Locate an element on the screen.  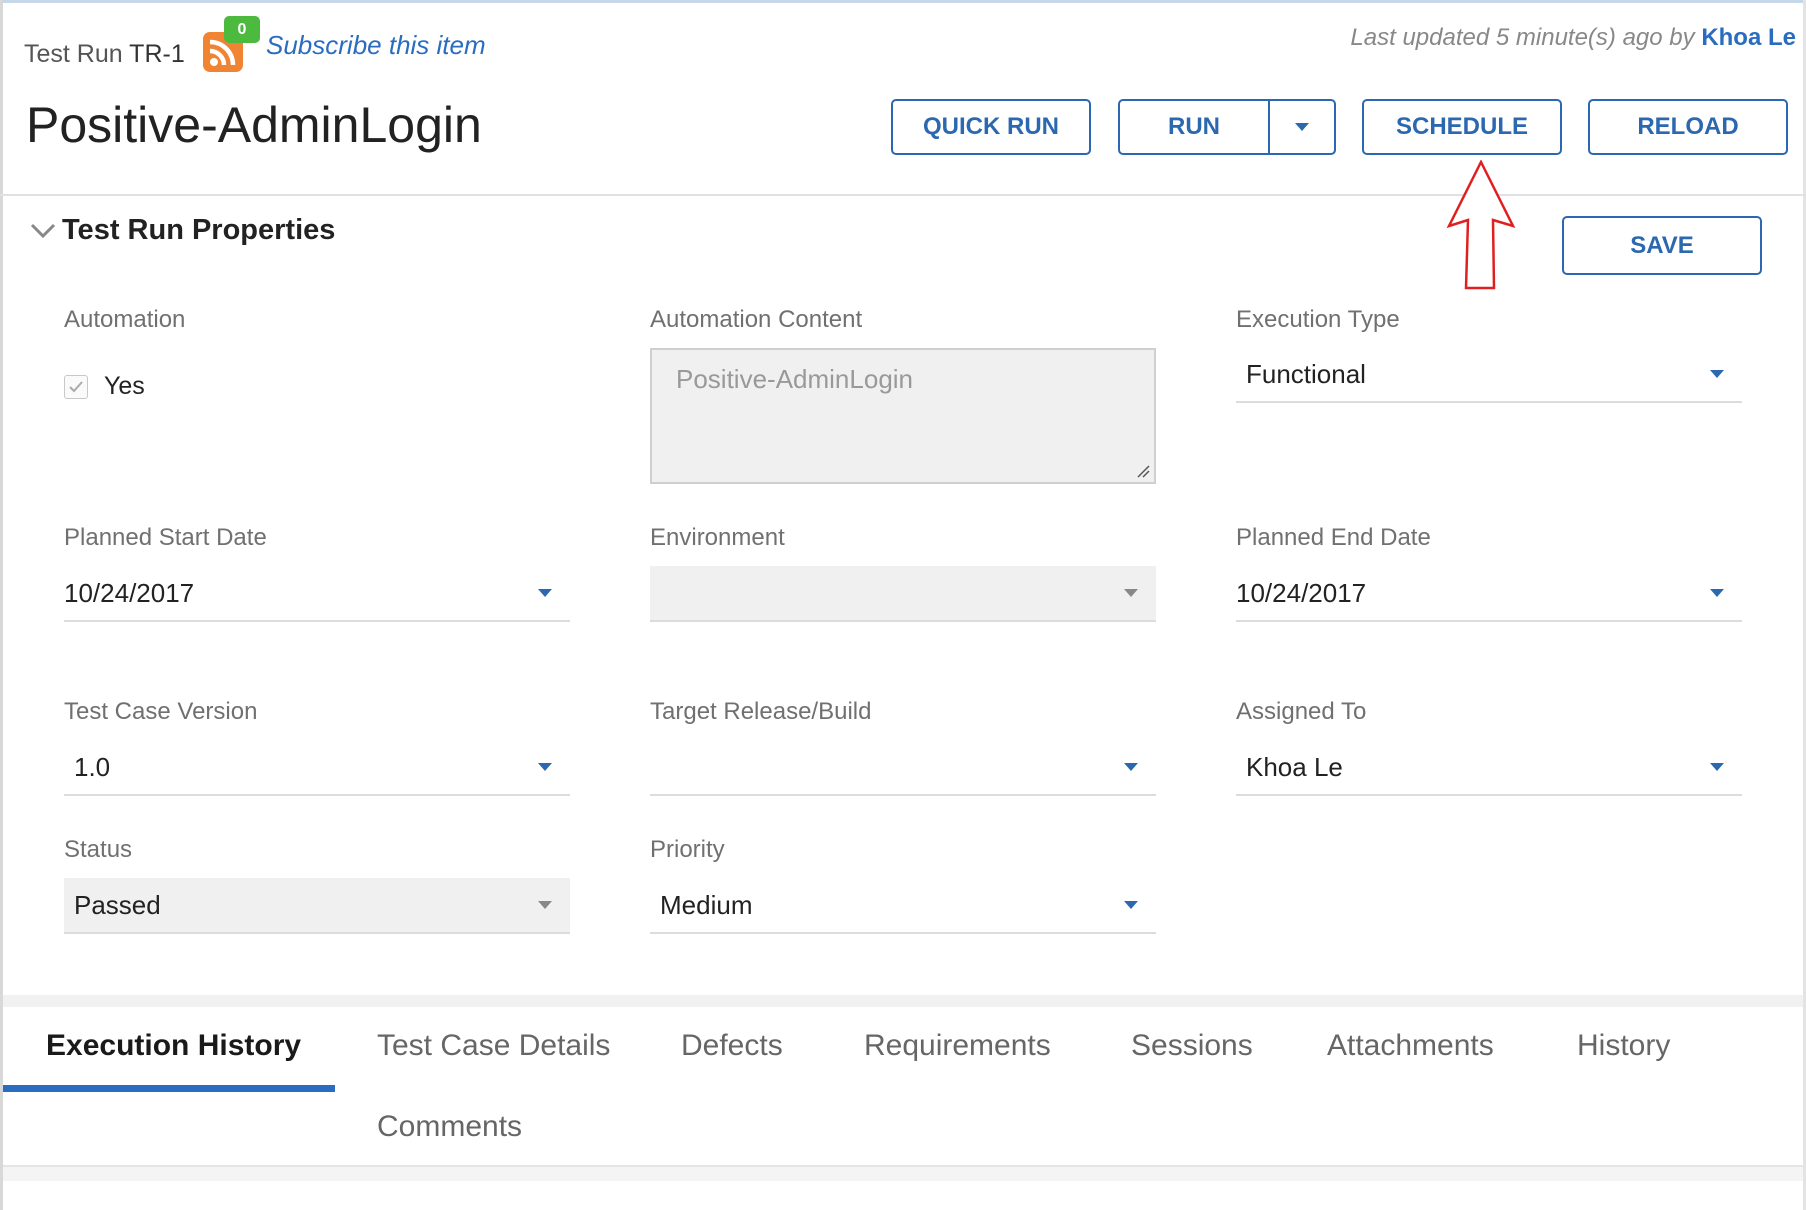
left-border is located at coordinates (1, 605).